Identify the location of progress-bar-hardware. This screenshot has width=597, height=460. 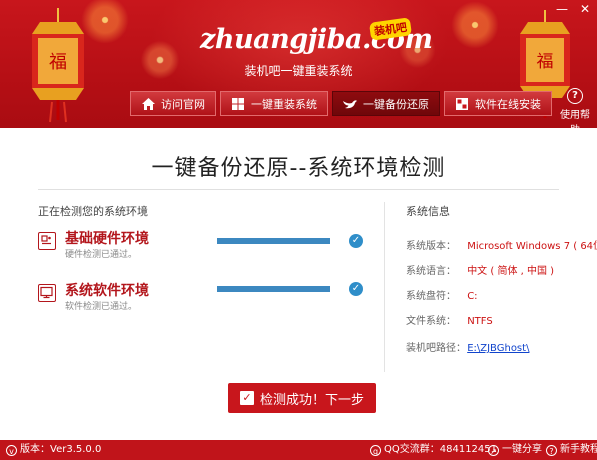
(273, 241).